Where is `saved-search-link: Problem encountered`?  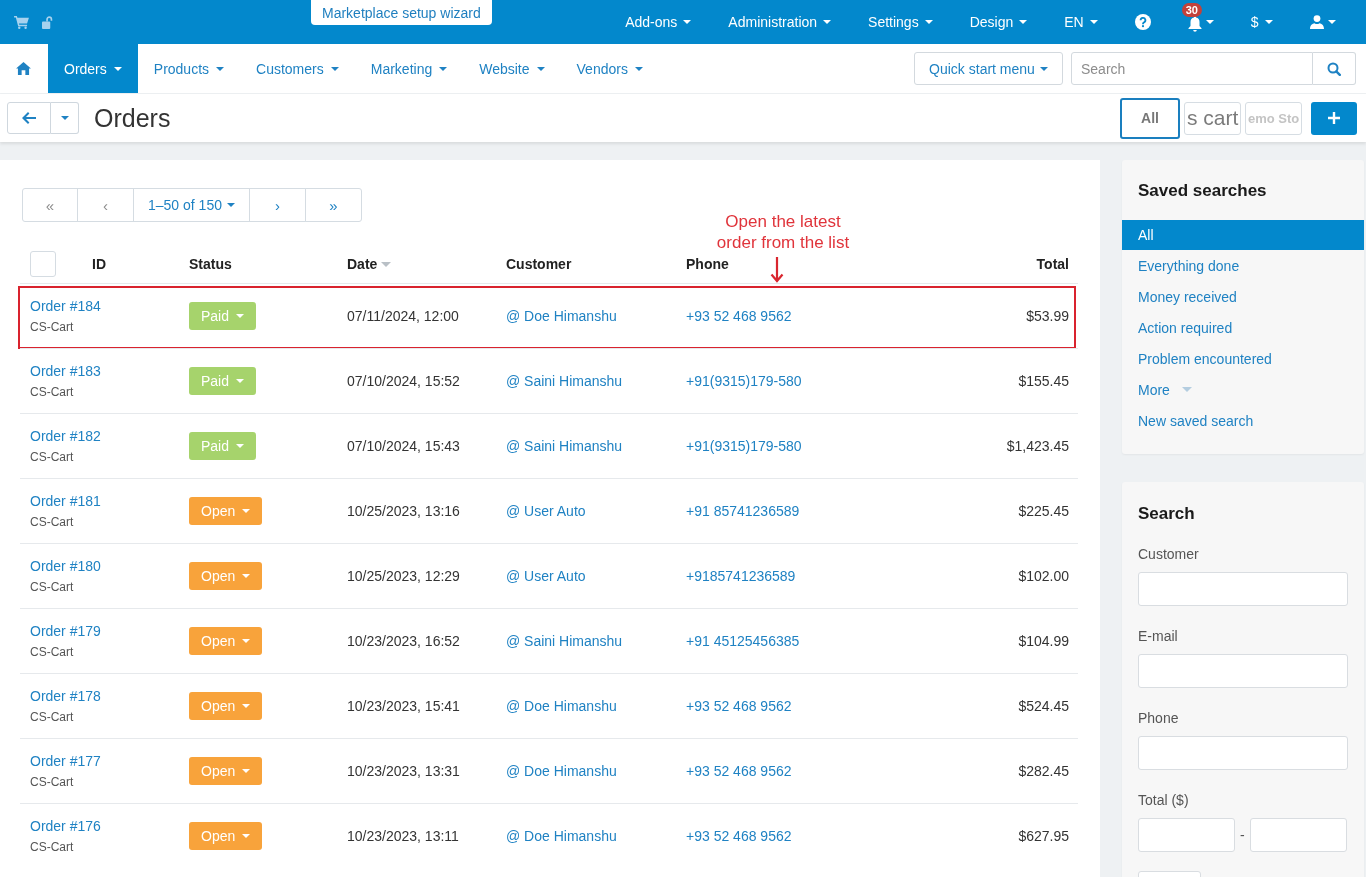
saved-search-link: Problem encountered is located at coordinates (1243, 358).